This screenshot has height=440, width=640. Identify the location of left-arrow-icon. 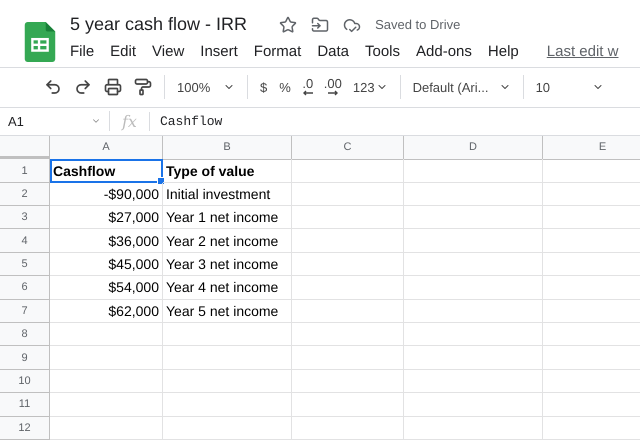
(308, 93).